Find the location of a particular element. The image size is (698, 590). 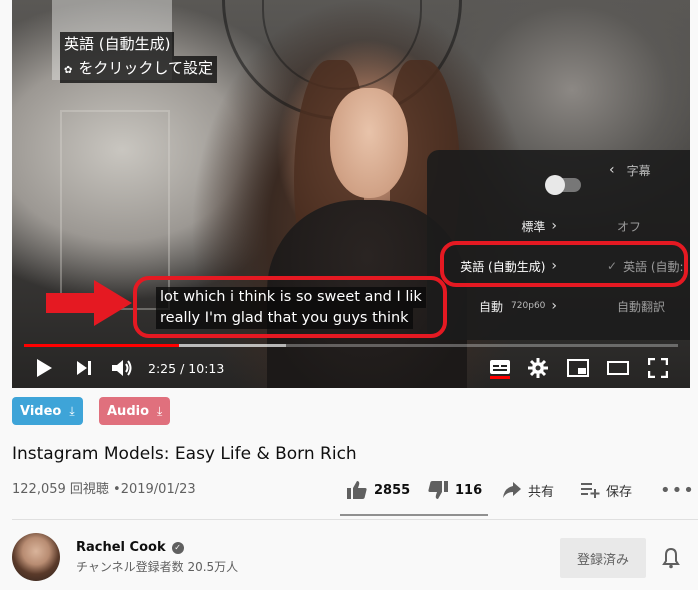

play-icon is located at coordinates (44, 368).